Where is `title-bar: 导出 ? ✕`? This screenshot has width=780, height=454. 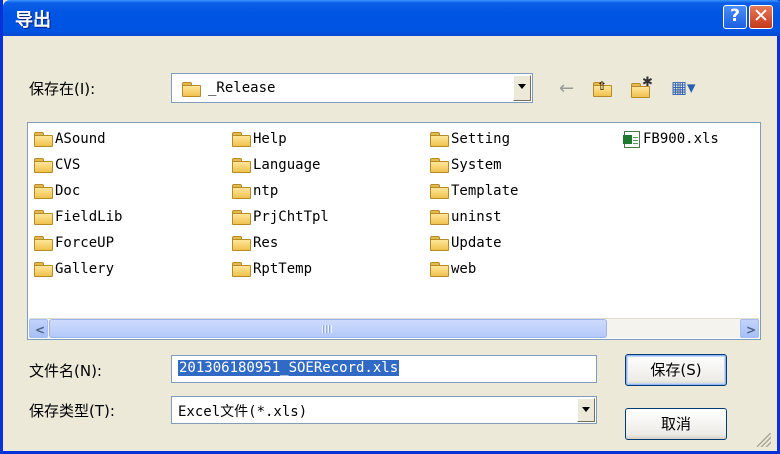
title-bar: 导出 ? ✕ is located at coordinates (391, 18).